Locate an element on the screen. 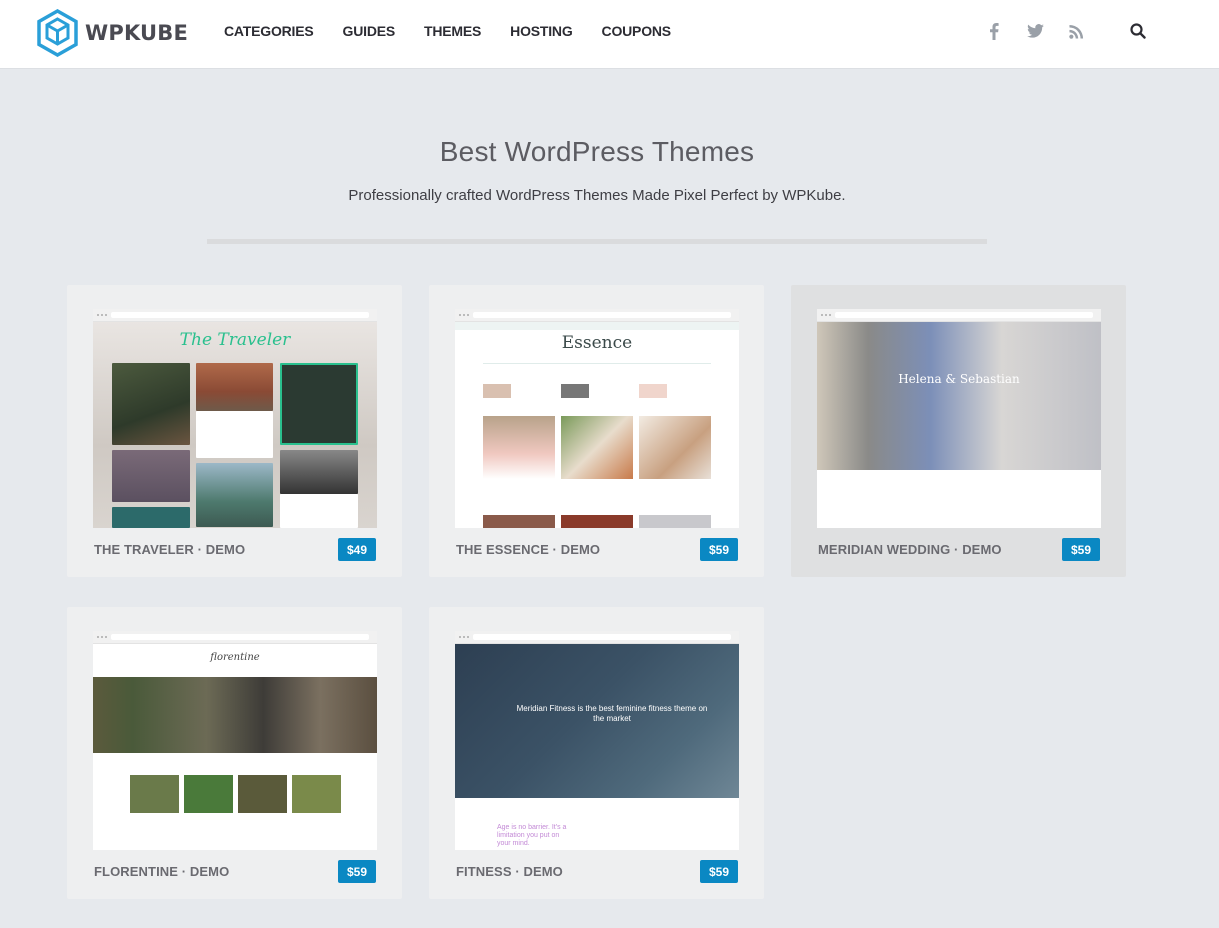  rss-icon is located at coordinates (1076, 31).